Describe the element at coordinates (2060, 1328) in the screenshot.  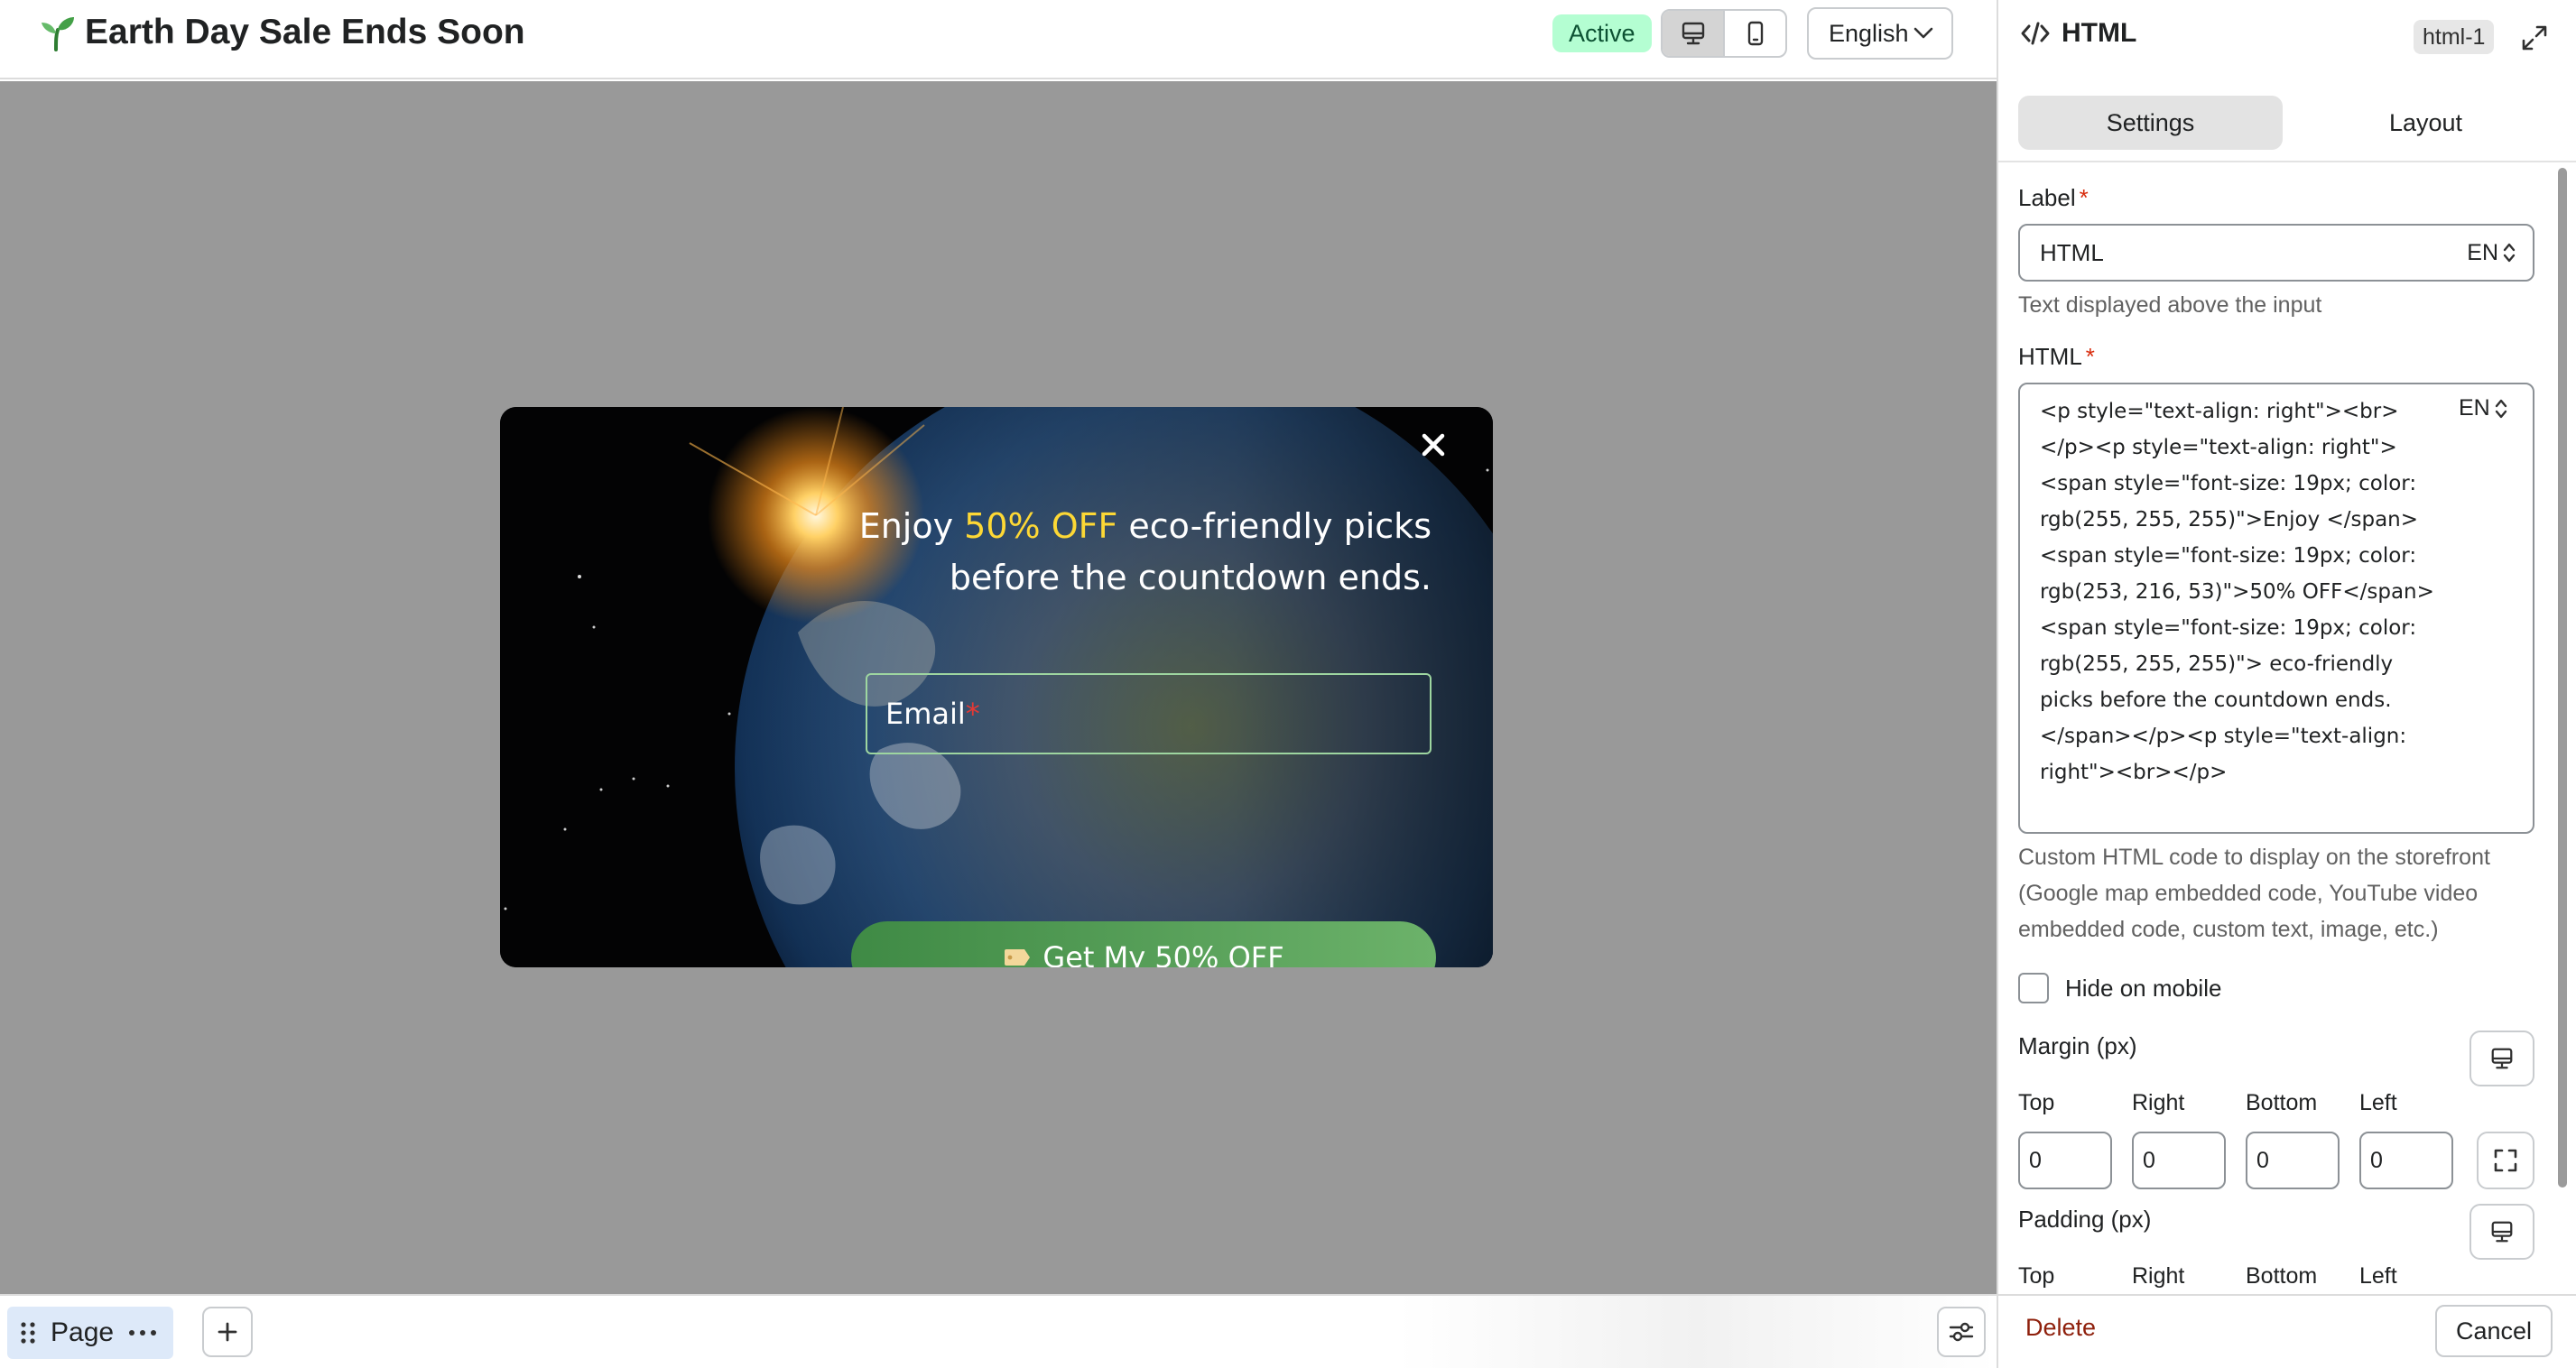
I see `delete-button: Delete` at that location.